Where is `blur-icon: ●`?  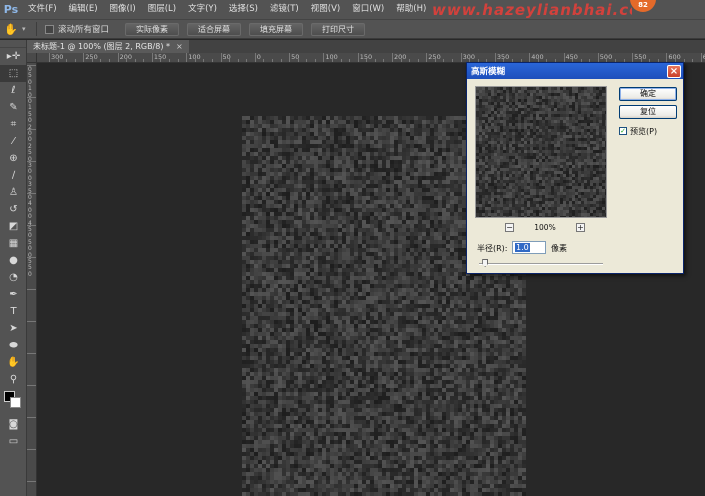
blur-icon: ● is located at coordinates (13, 260).